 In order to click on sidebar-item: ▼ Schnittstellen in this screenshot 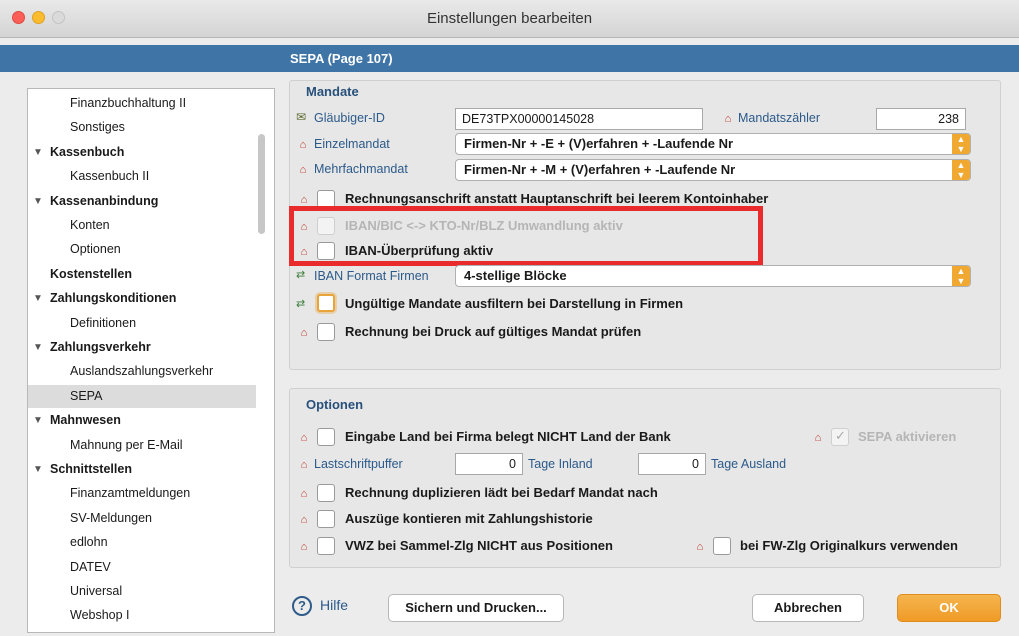, I will do `click(142, 469)`.